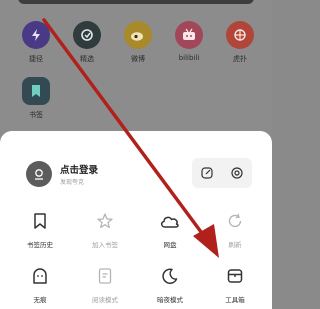 The height and width of the screenshot is (309, 320). I want to click on bolt-icon, so click(36, 35).